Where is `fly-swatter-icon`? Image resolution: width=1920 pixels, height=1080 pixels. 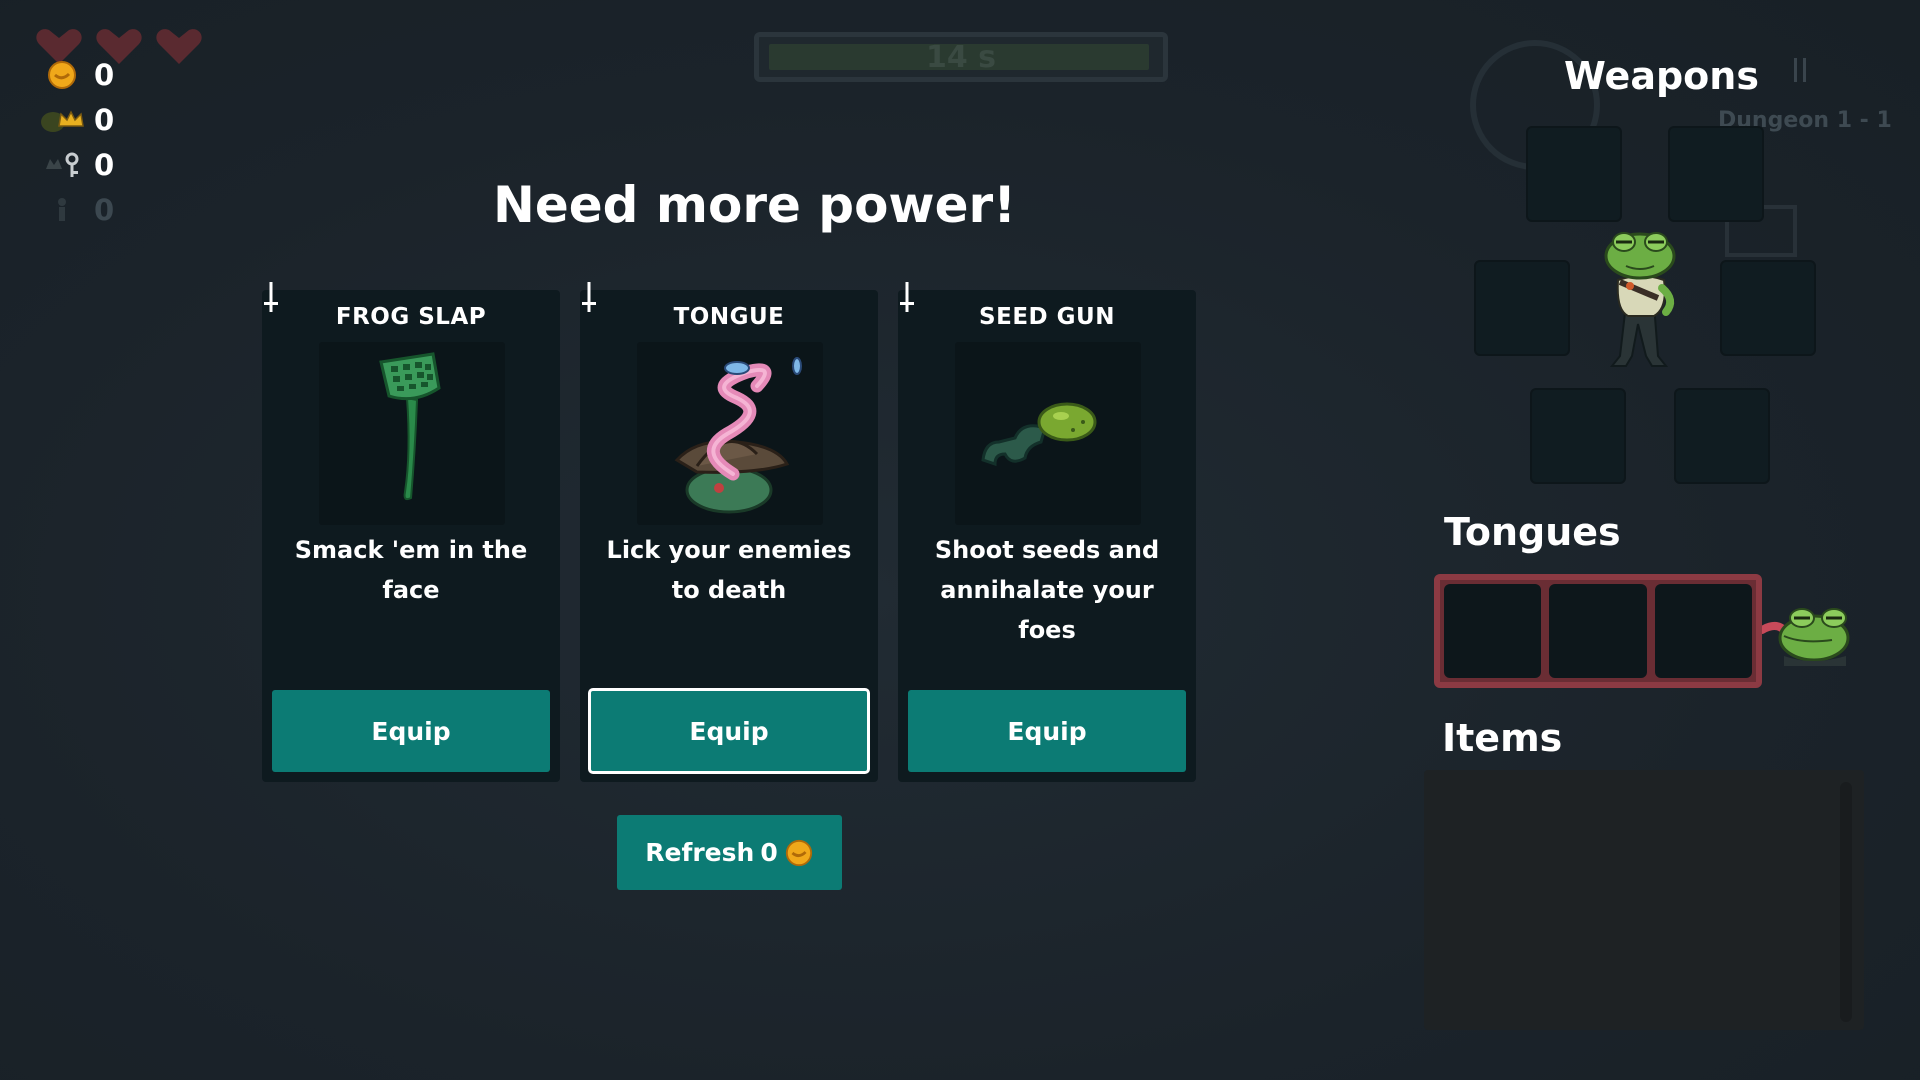
fly-swatter-icon is located at coordinates (410, 426).